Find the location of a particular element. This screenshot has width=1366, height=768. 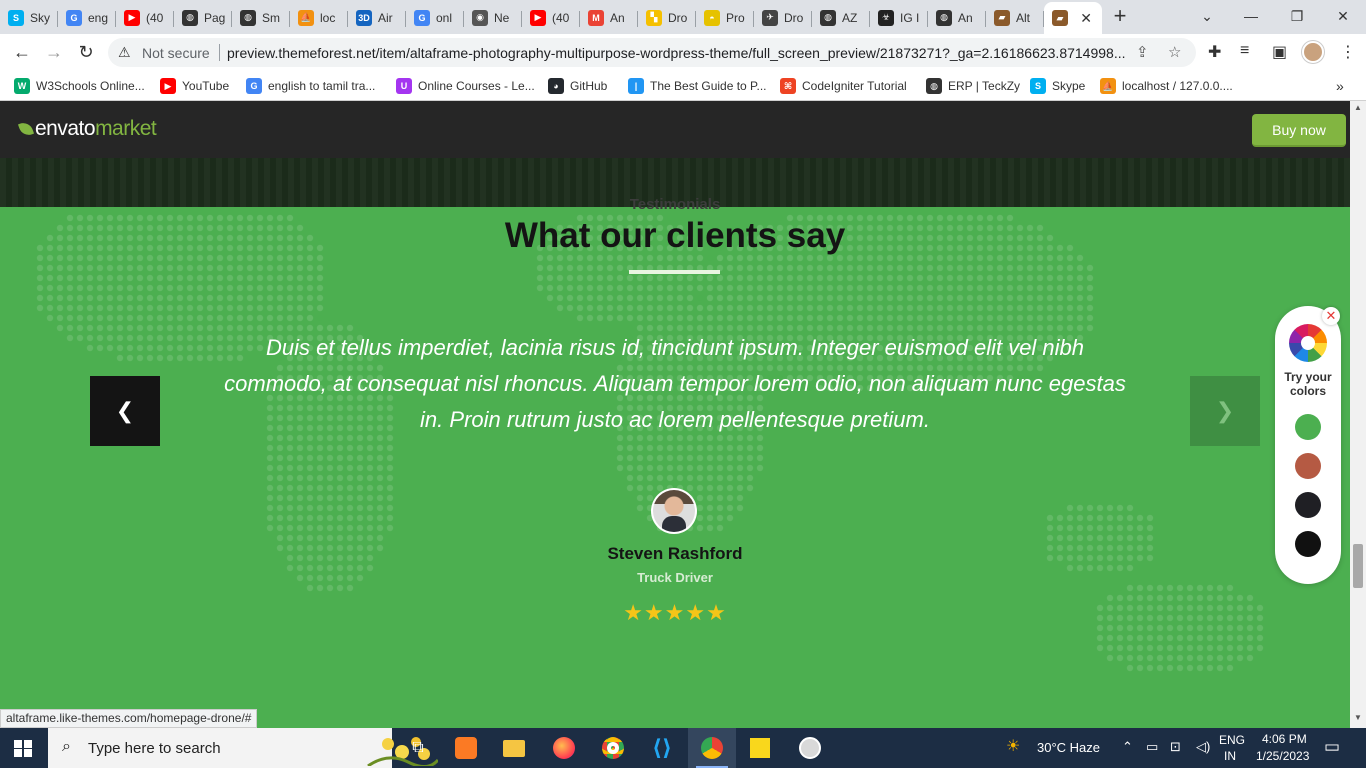

tab-label: loc is located at coordinates (328, 17).